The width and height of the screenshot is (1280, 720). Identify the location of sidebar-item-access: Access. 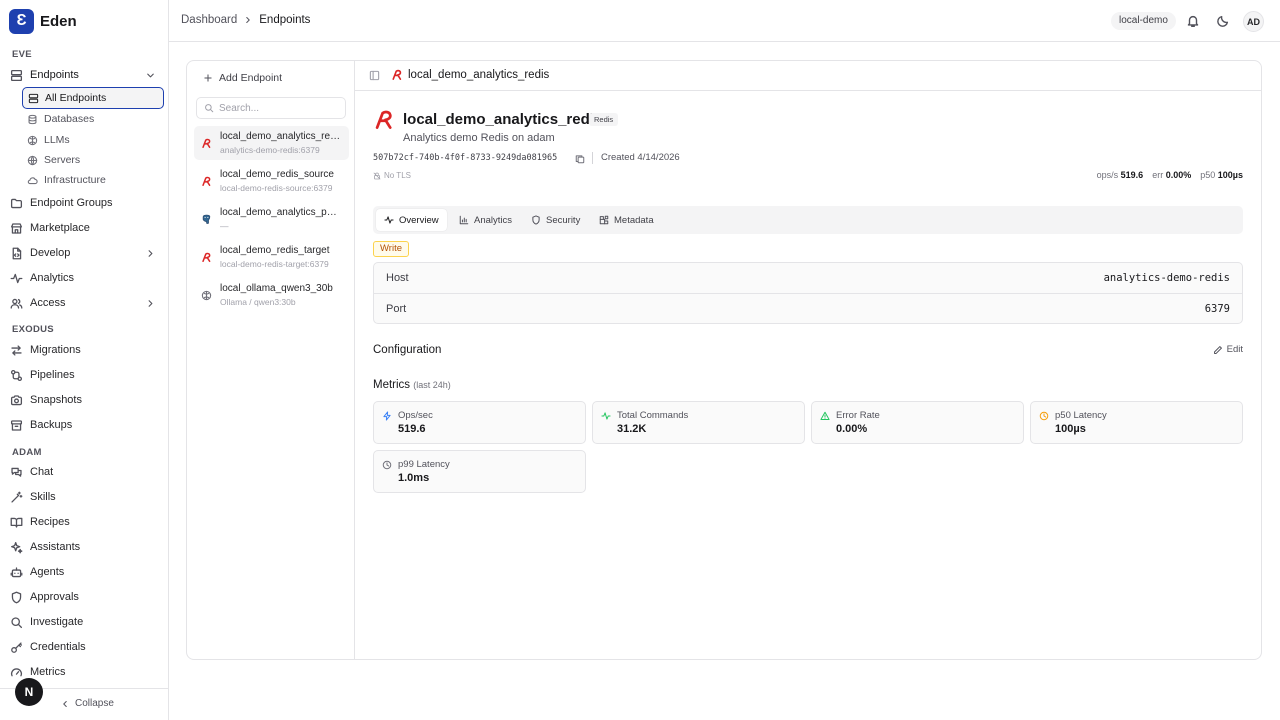
(85, 303).